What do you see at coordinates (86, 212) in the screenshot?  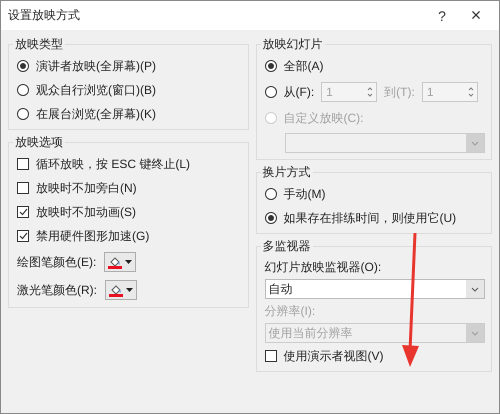 I see `checkbox-label: 放映时不加动画(S)` at bounding box center [86, 212].